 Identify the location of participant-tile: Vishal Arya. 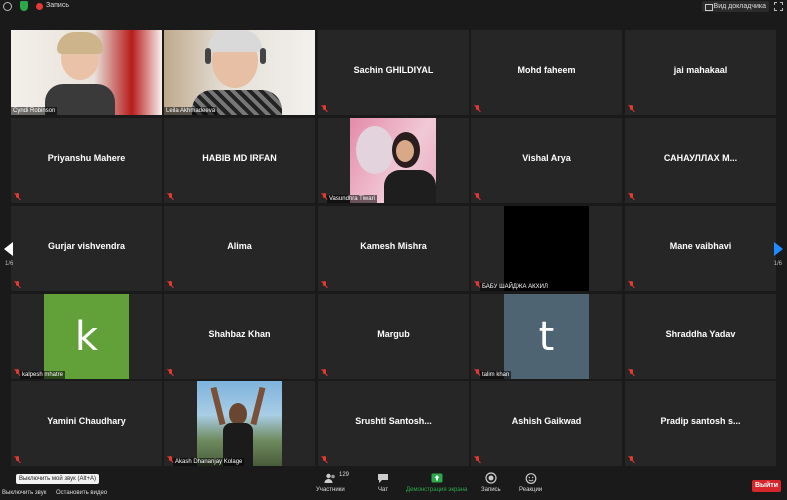
(546, 160).